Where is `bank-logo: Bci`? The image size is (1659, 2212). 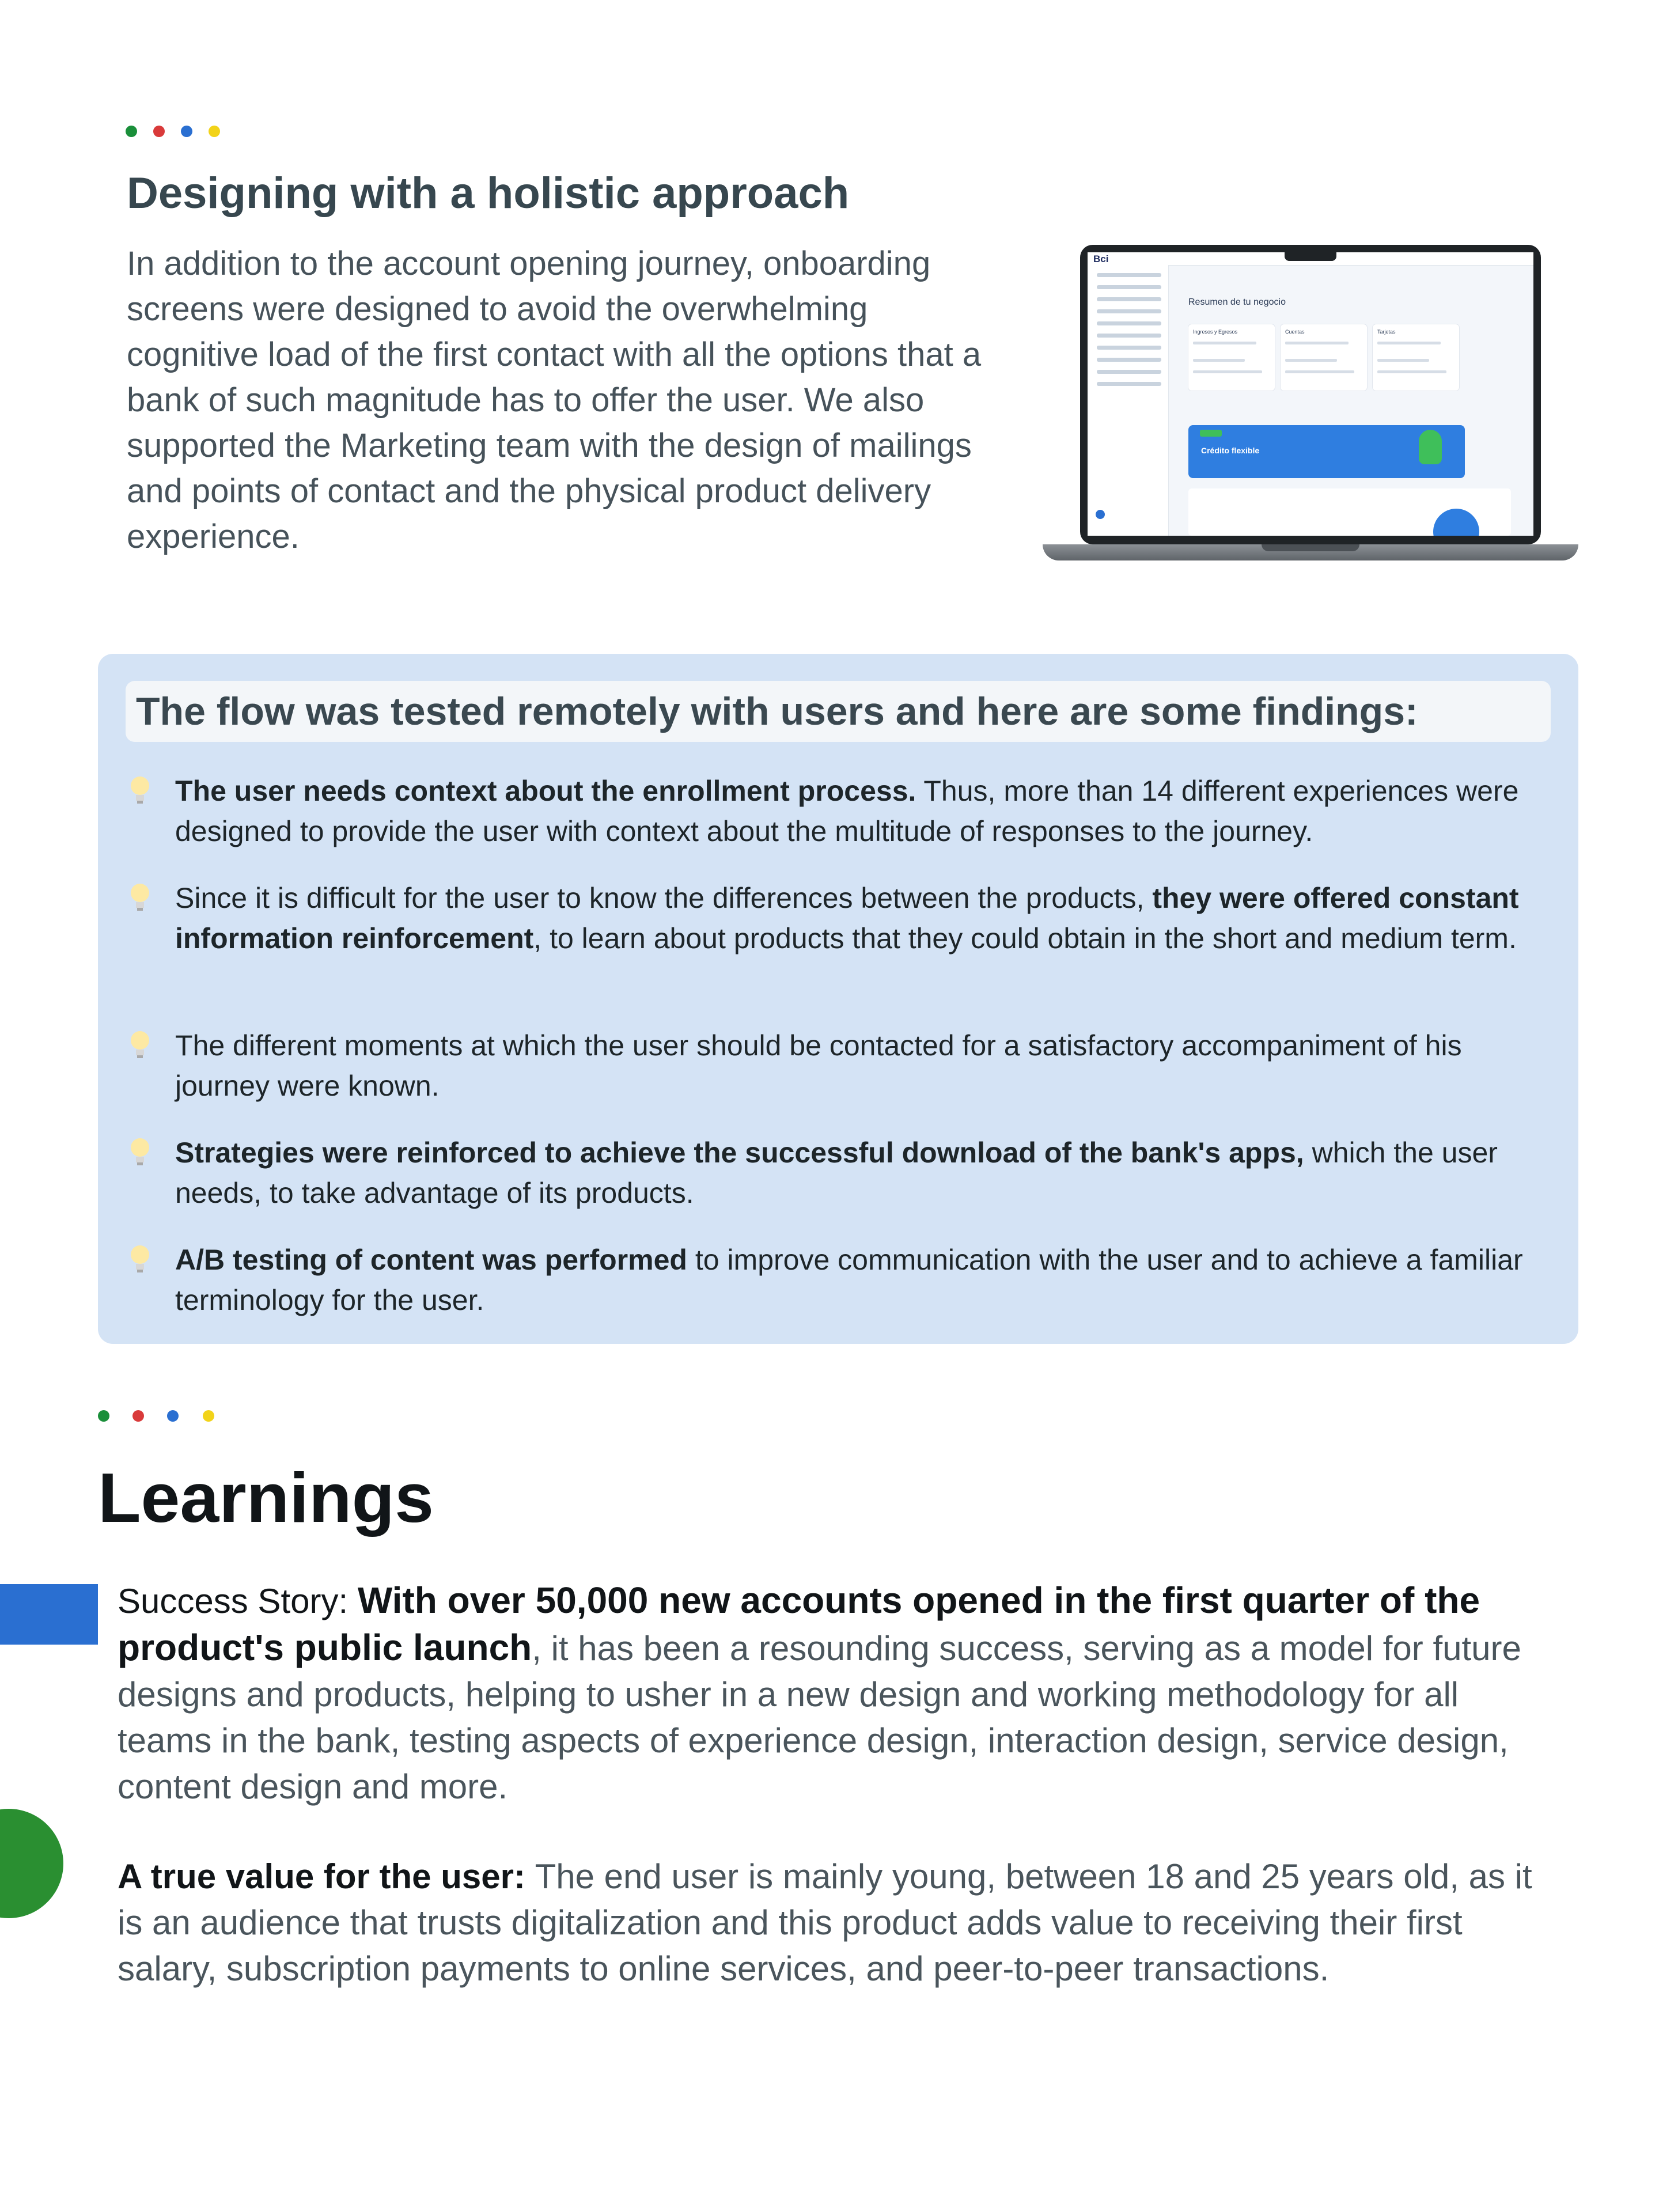 bank-logo: Bci is located at coordinates (1101, 258).